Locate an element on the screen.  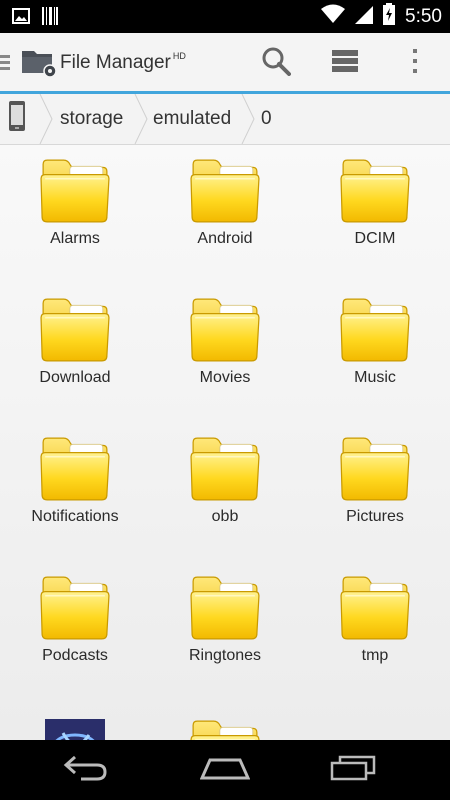
folder-label: Ringtones is located at coordinates (225, 655).